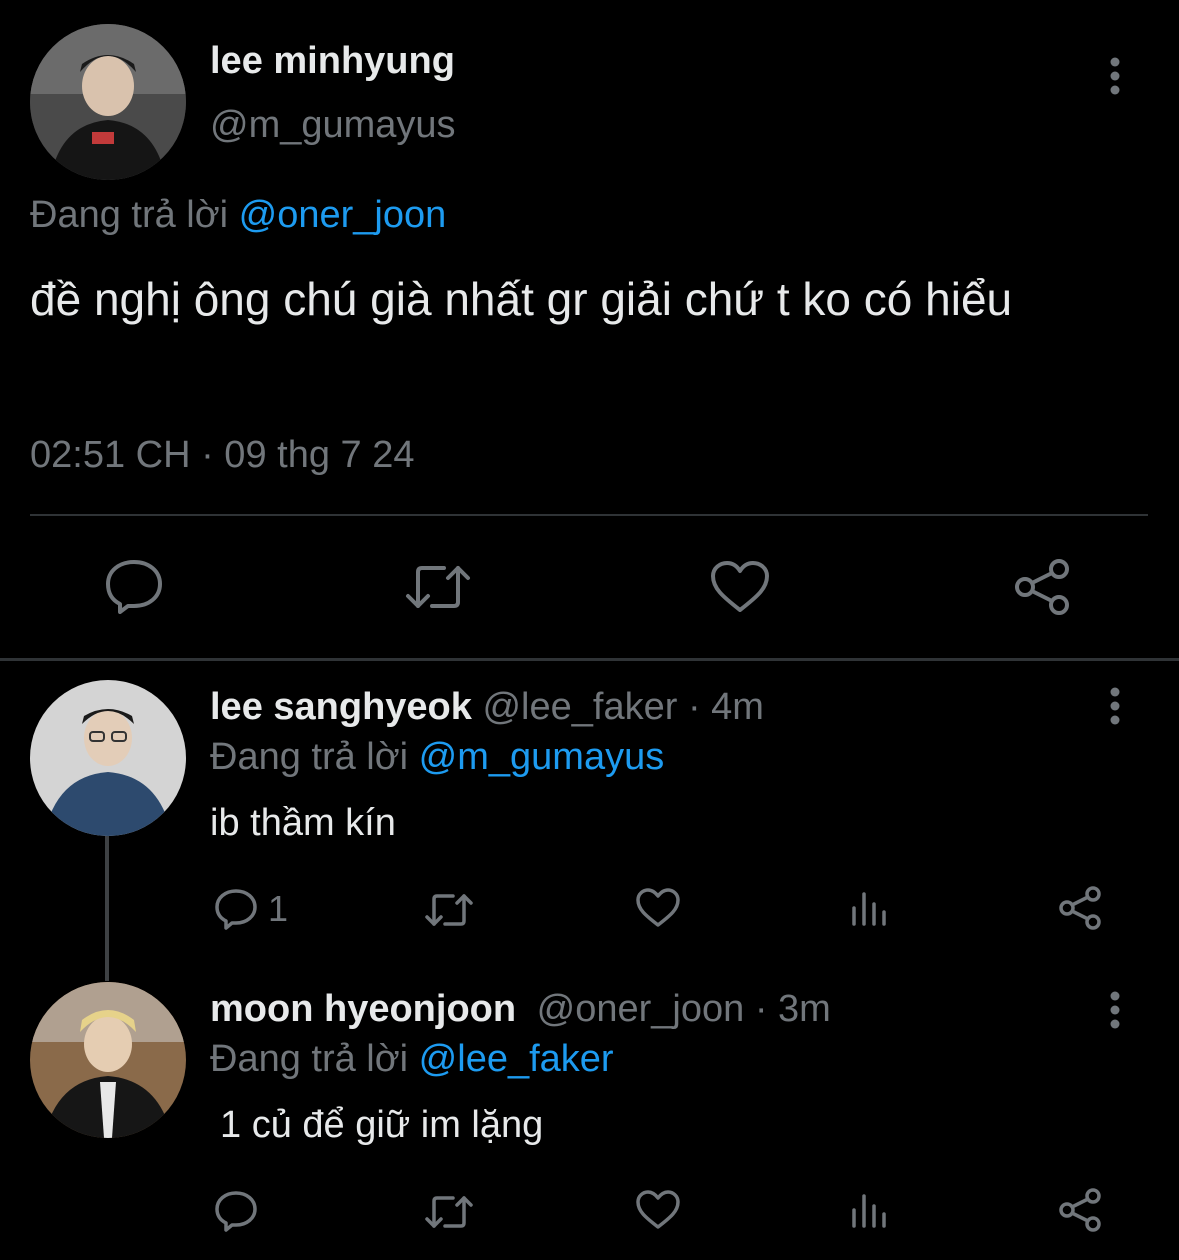  Describe the element at coordinates (542, 757) in the screenshot. I see `replying-to-link: @m_gumayus` at that location.